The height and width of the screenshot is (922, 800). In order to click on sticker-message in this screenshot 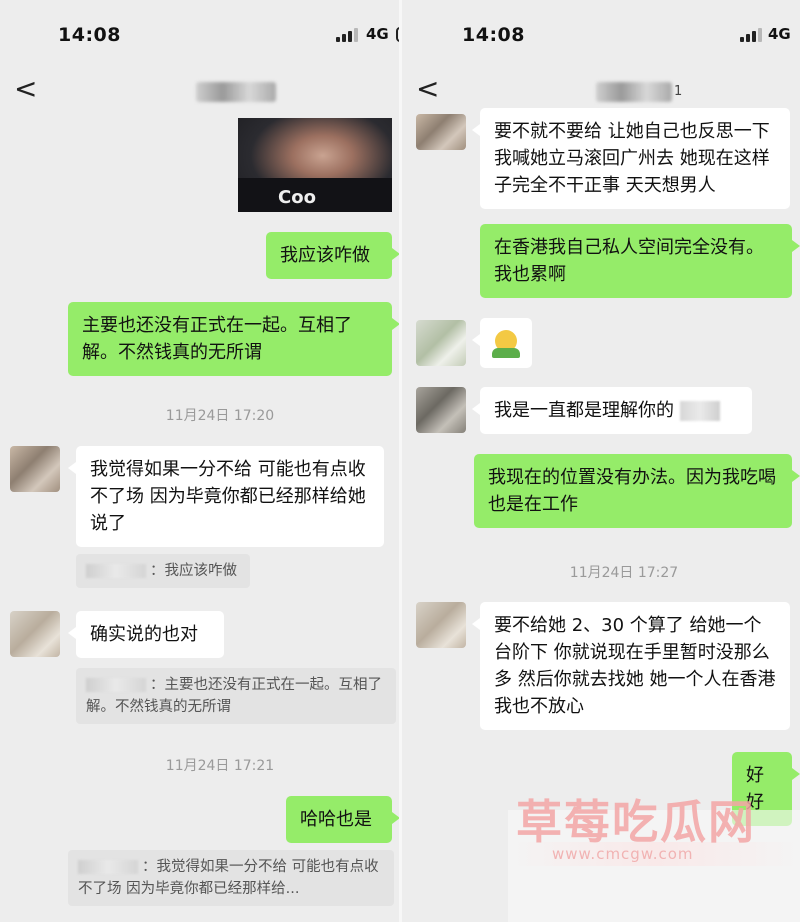, I will do `click(502, 343)`.